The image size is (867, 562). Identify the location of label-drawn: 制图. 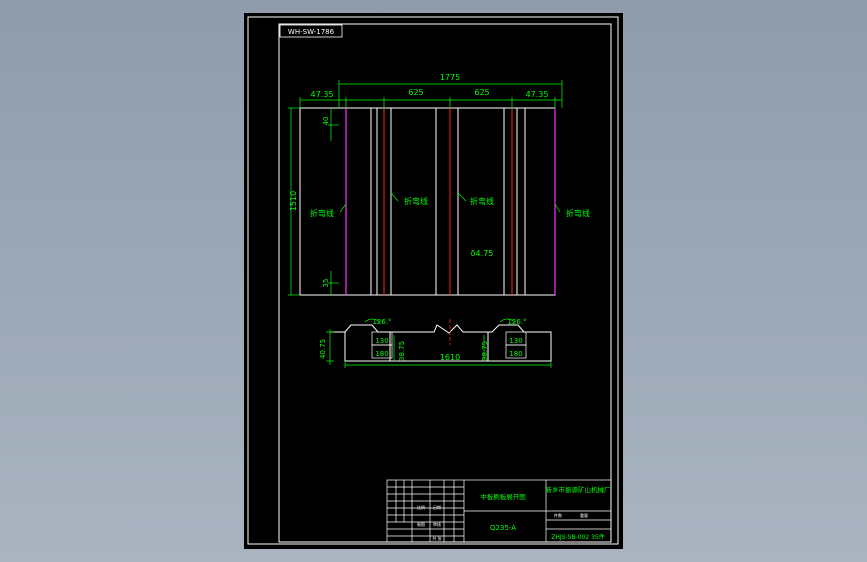
(421, 524).